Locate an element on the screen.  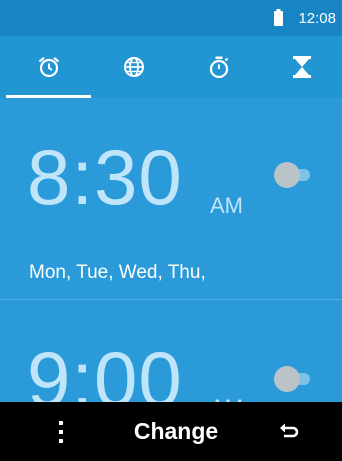
tab-alarm is located at coordinates (48, 67).